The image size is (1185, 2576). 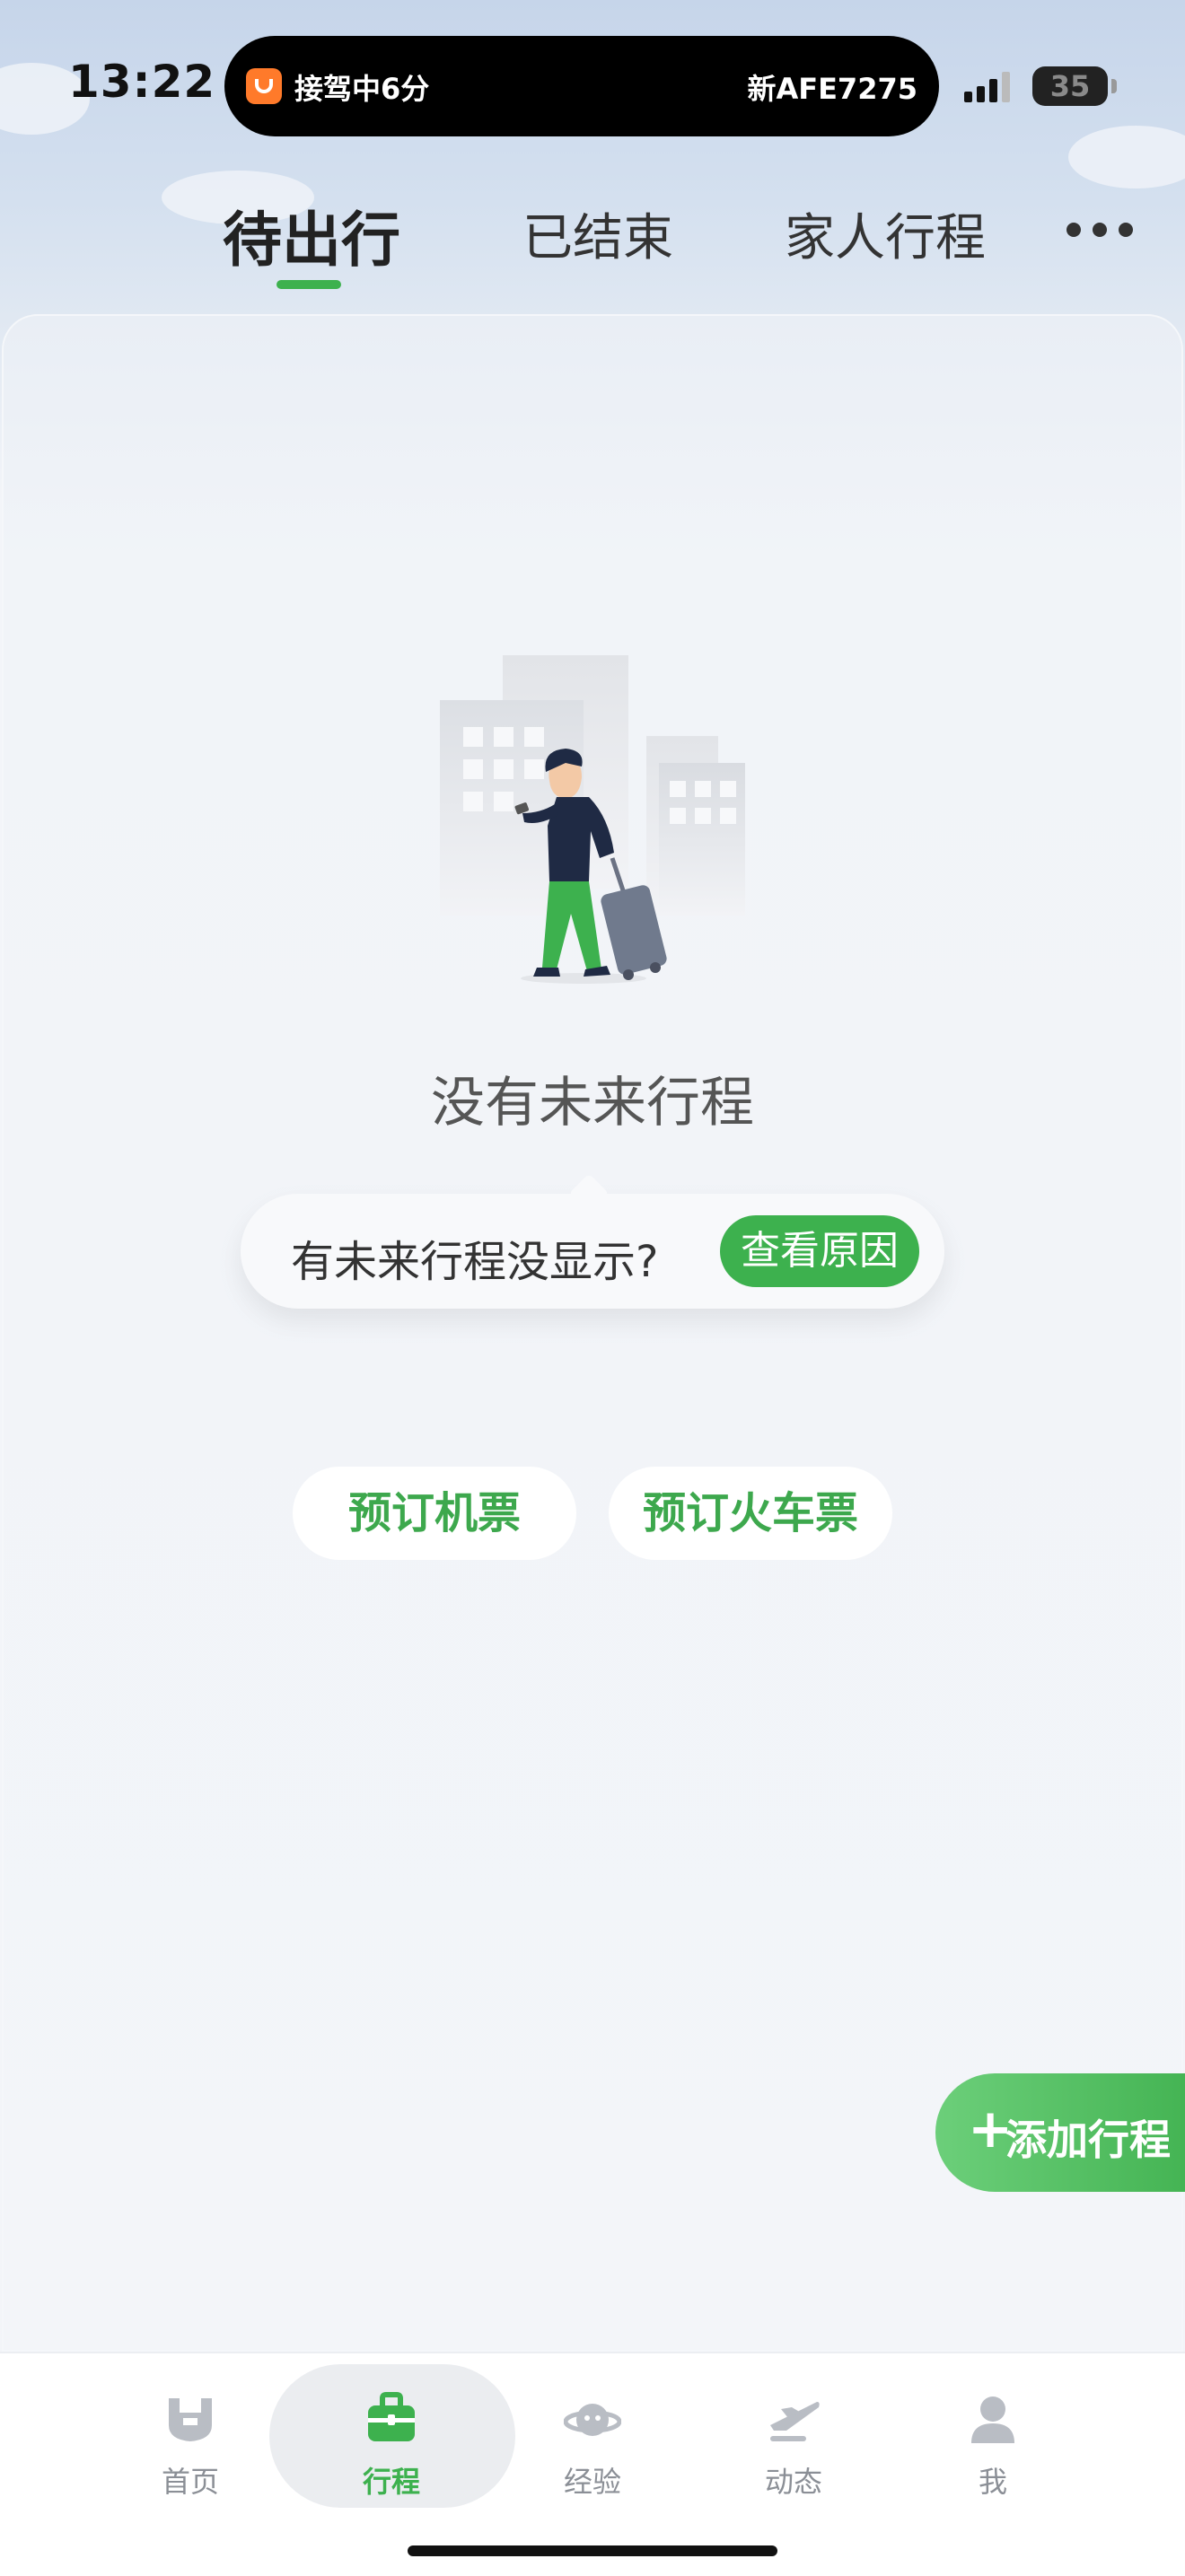 I want to click on briefcase-icon, so click(x=391, y=2418).